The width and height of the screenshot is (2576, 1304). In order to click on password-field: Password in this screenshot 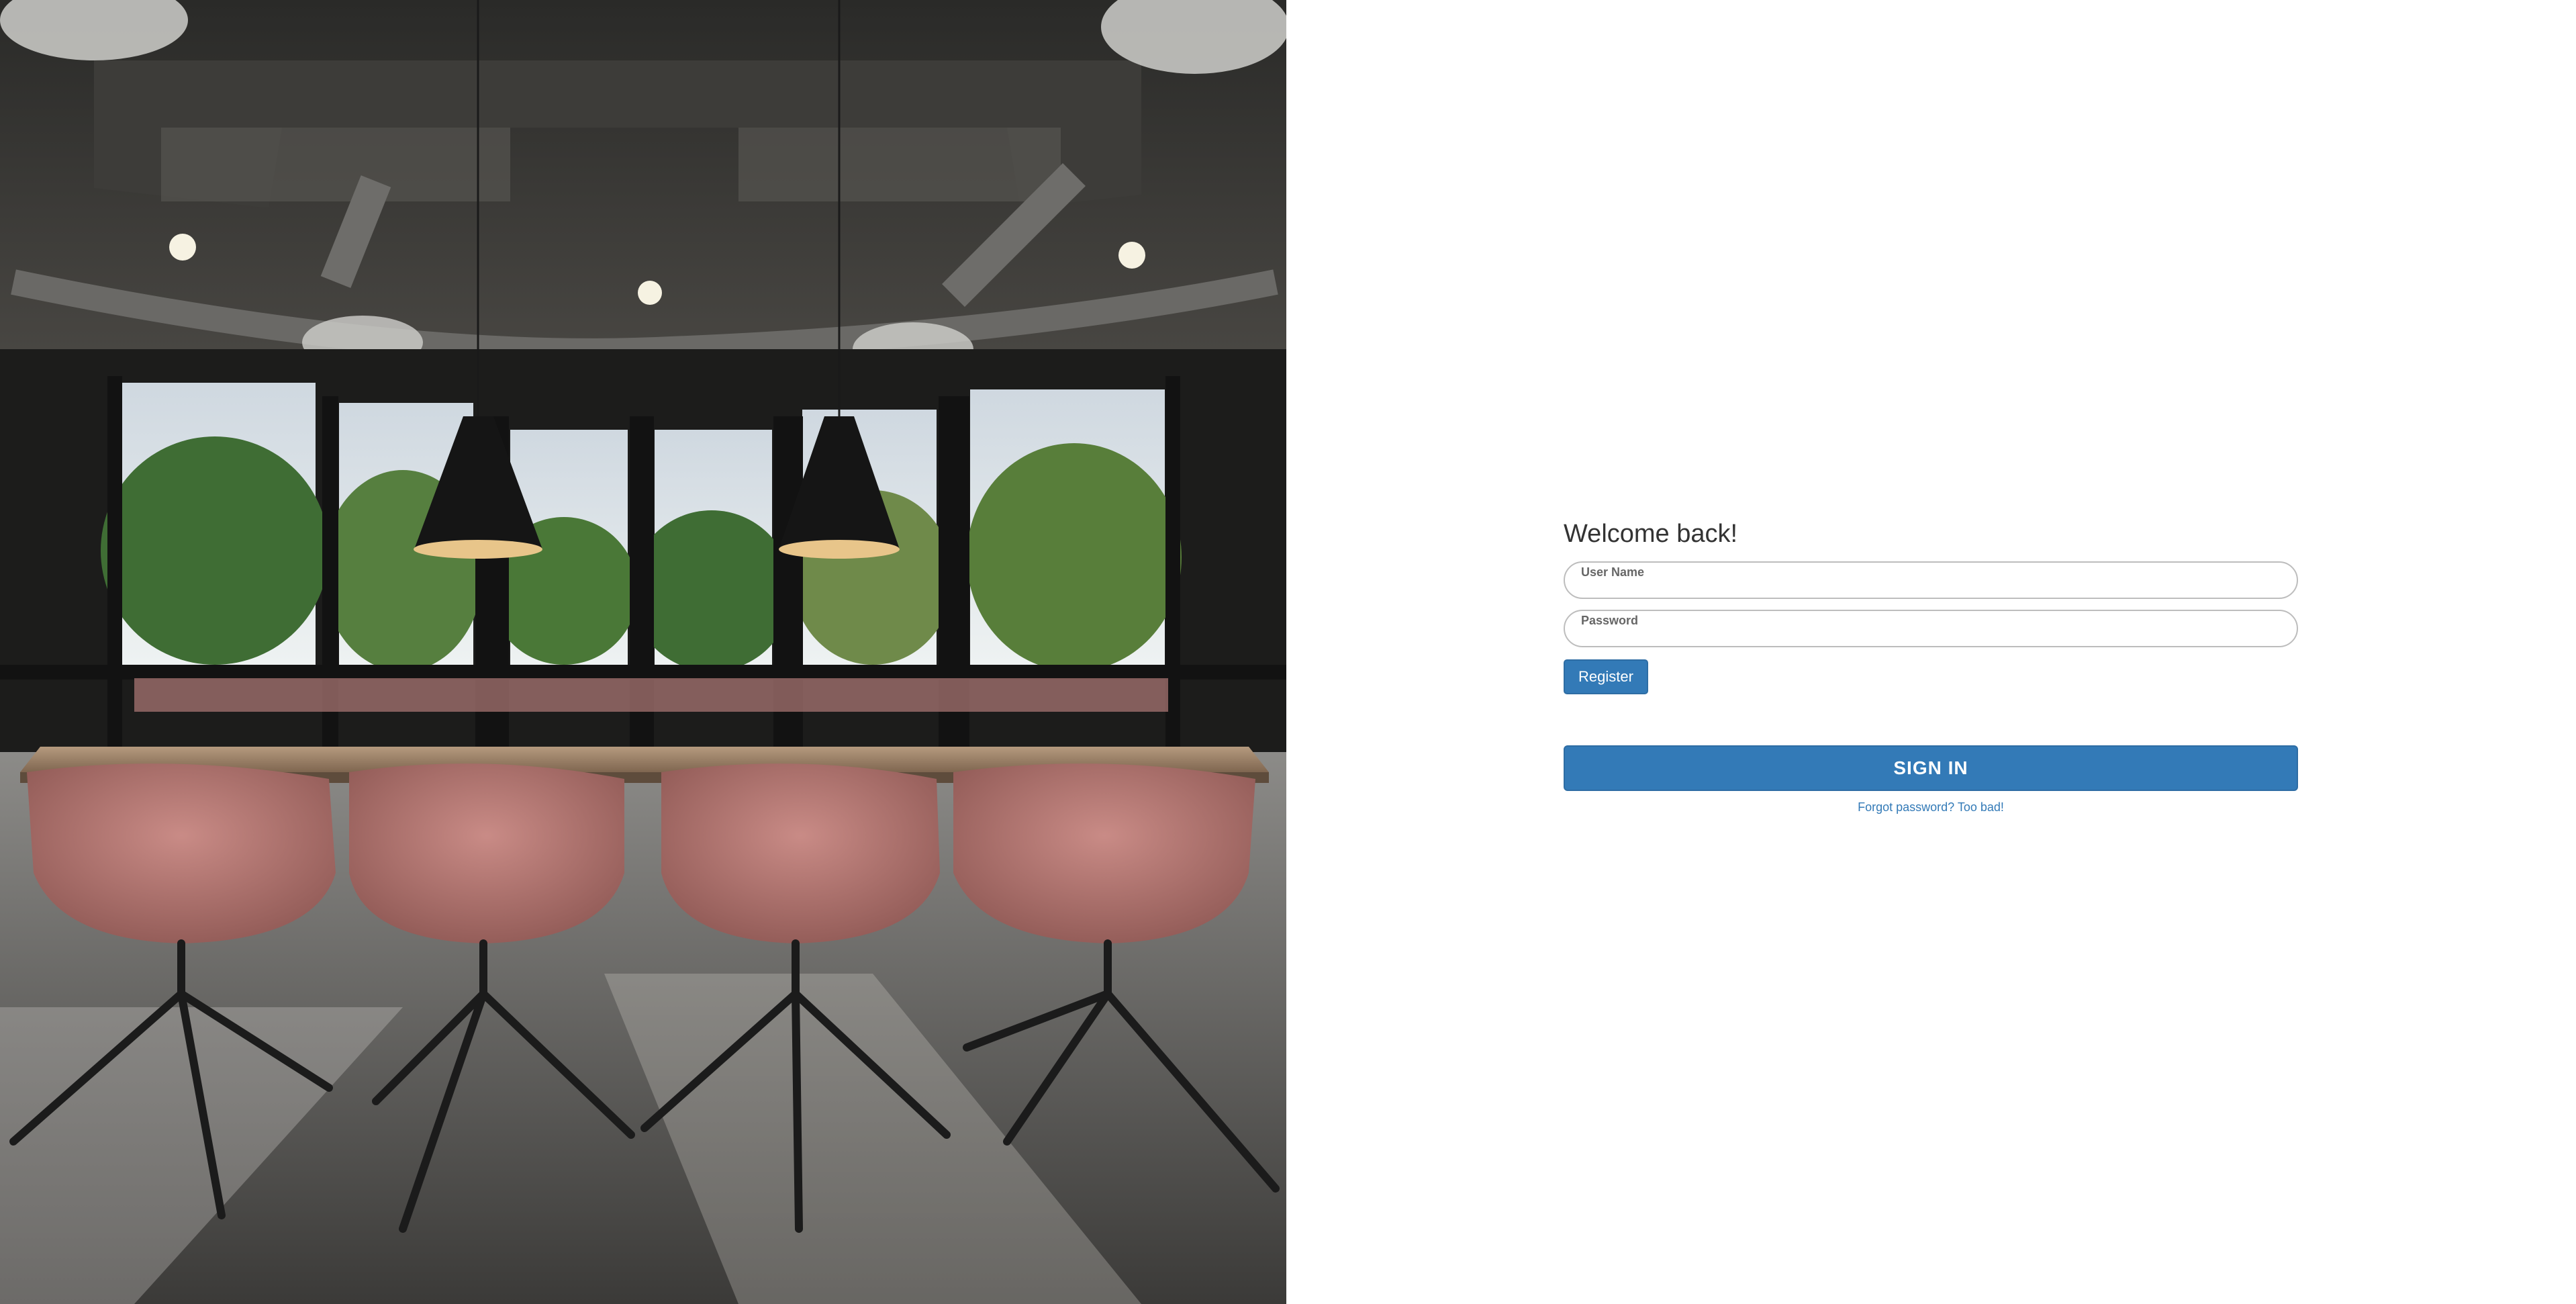, I will do `click(1931, 628)`.